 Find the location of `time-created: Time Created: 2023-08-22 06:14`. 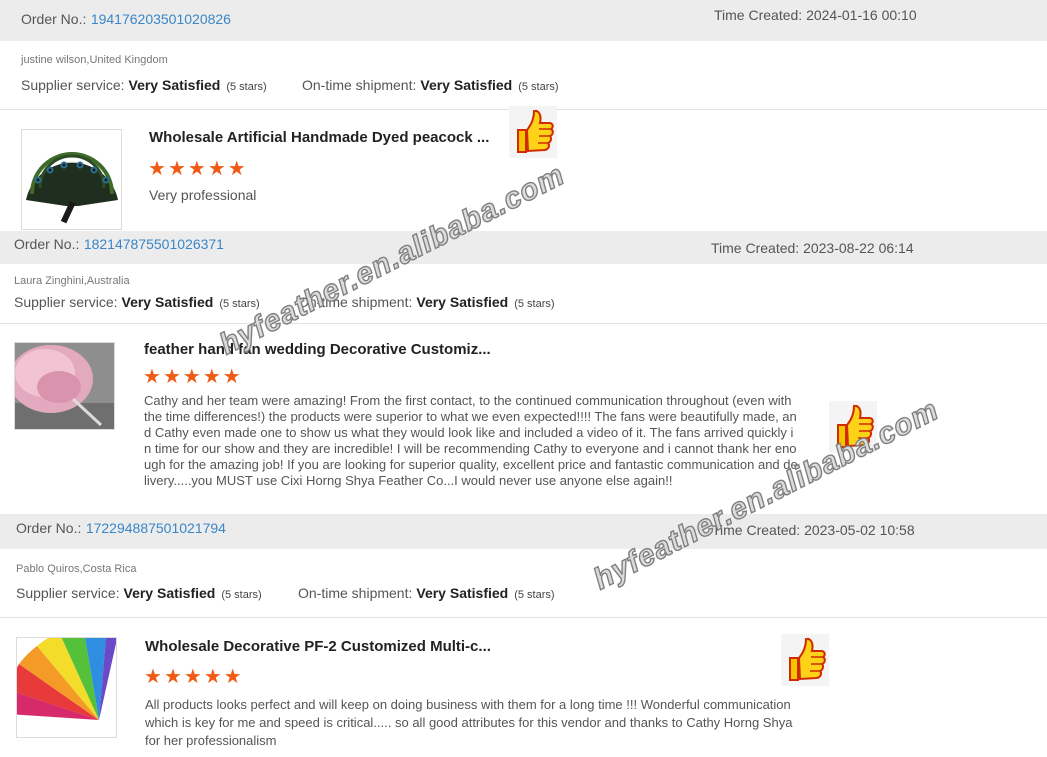

time-created: Time Created: 2023-08-22 06:14 is located at coordinates (812, 248).